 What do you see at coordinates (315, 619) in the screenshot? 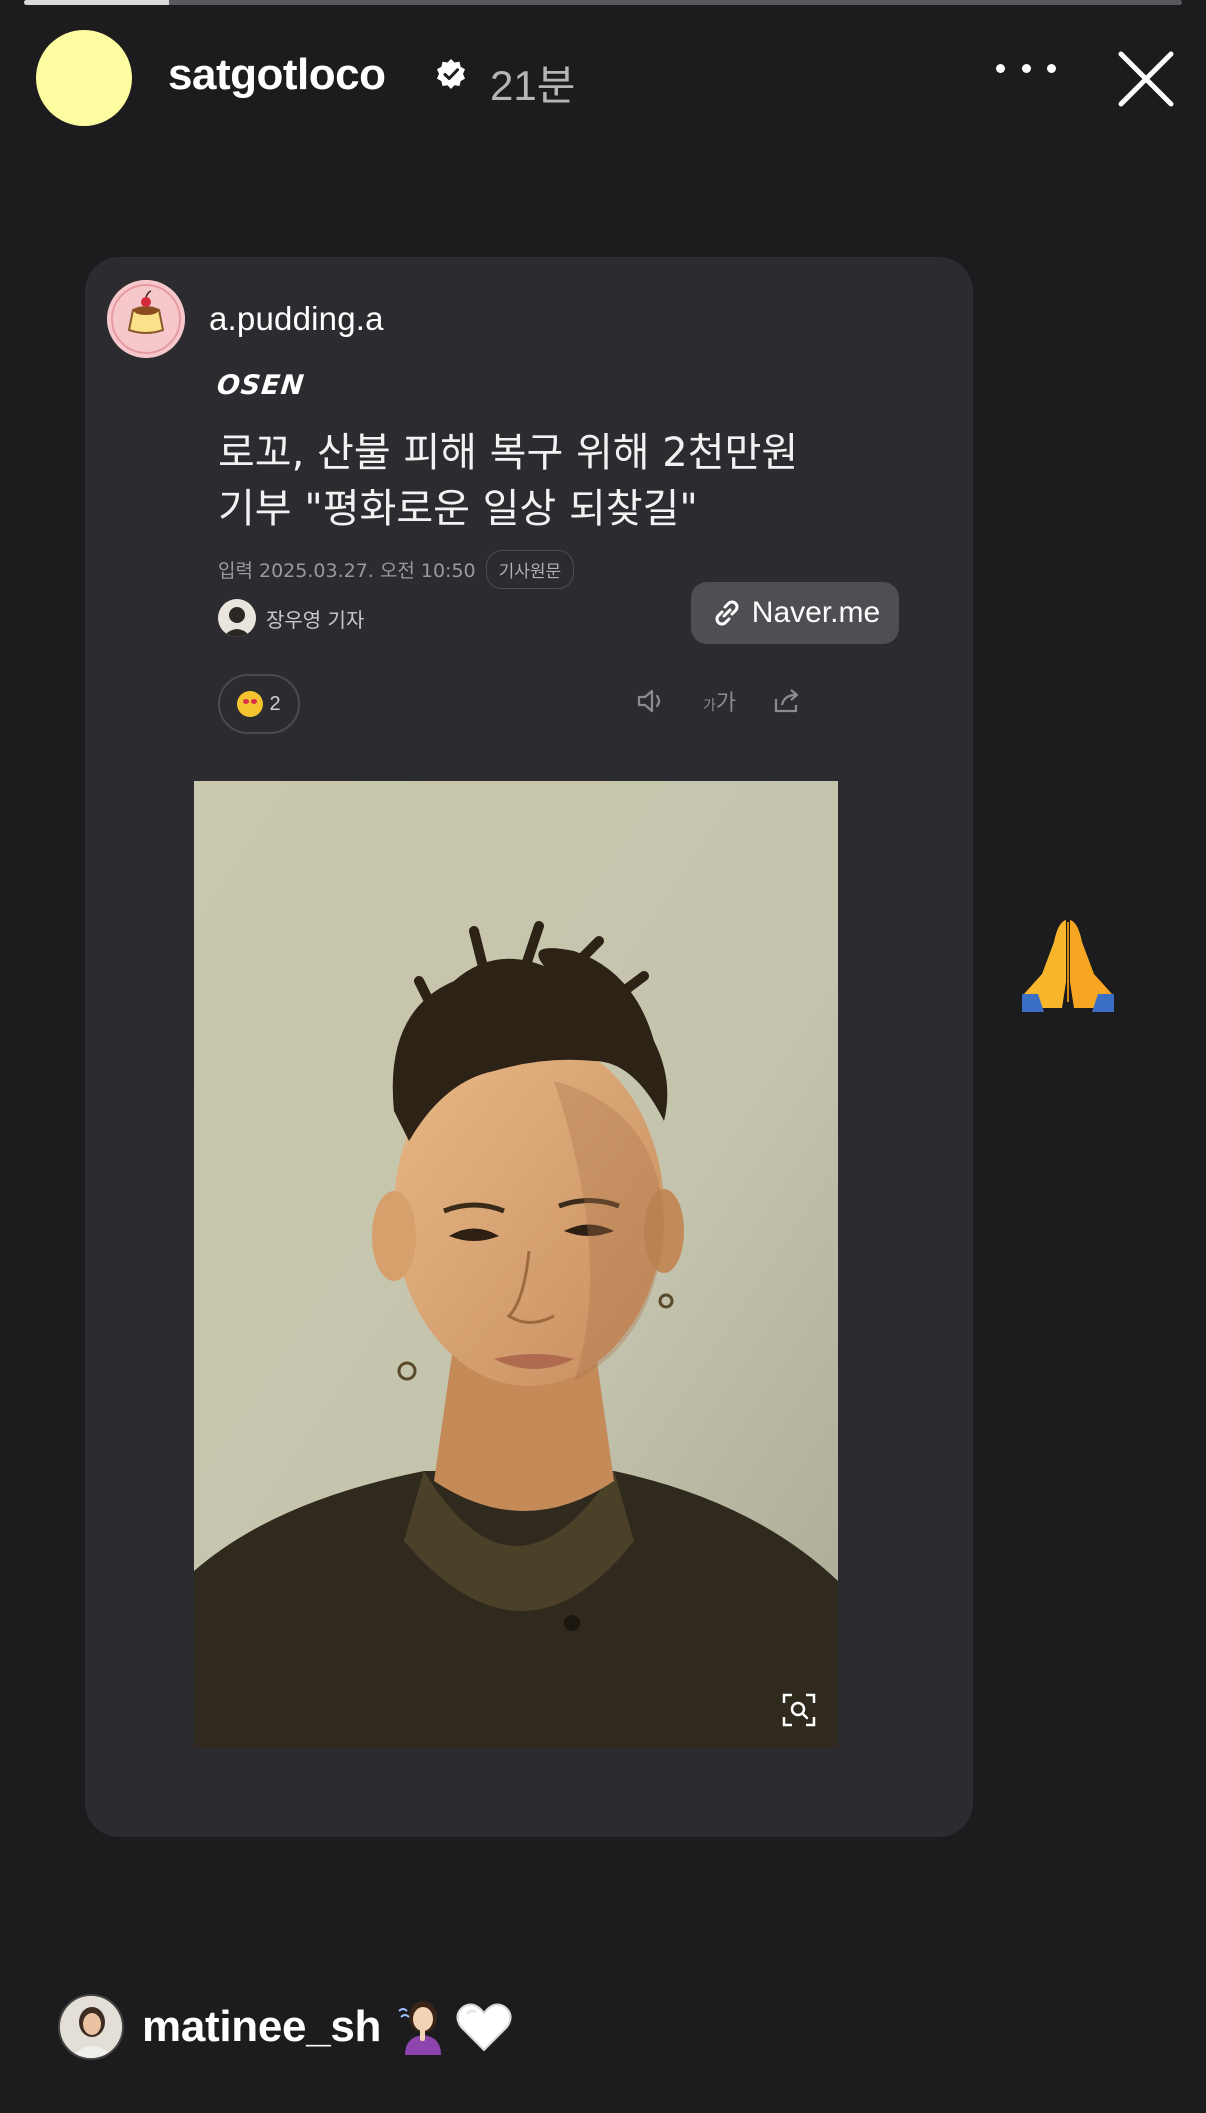
I see `reporter-name: 장우영 기자` at bounding box center [315, 619].